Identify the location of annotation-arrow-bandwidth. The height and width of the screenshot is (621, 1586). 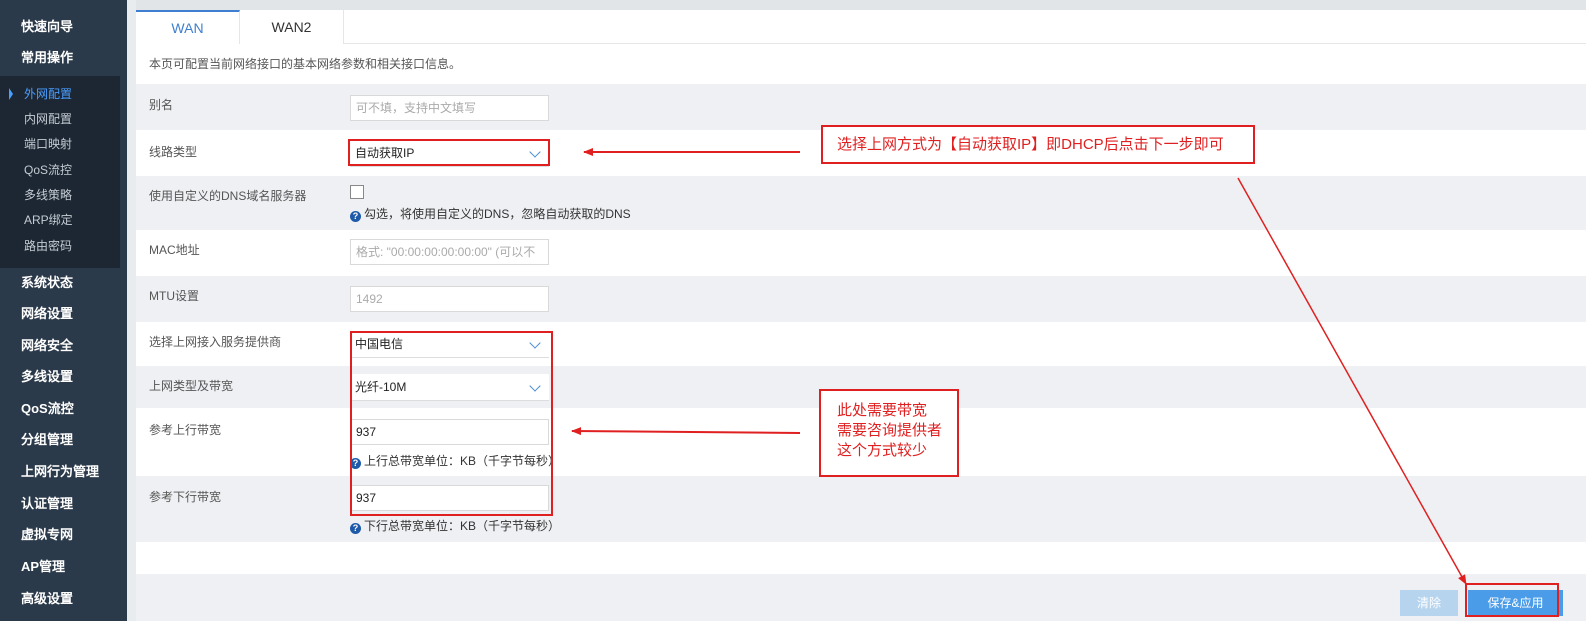
(686, 431).